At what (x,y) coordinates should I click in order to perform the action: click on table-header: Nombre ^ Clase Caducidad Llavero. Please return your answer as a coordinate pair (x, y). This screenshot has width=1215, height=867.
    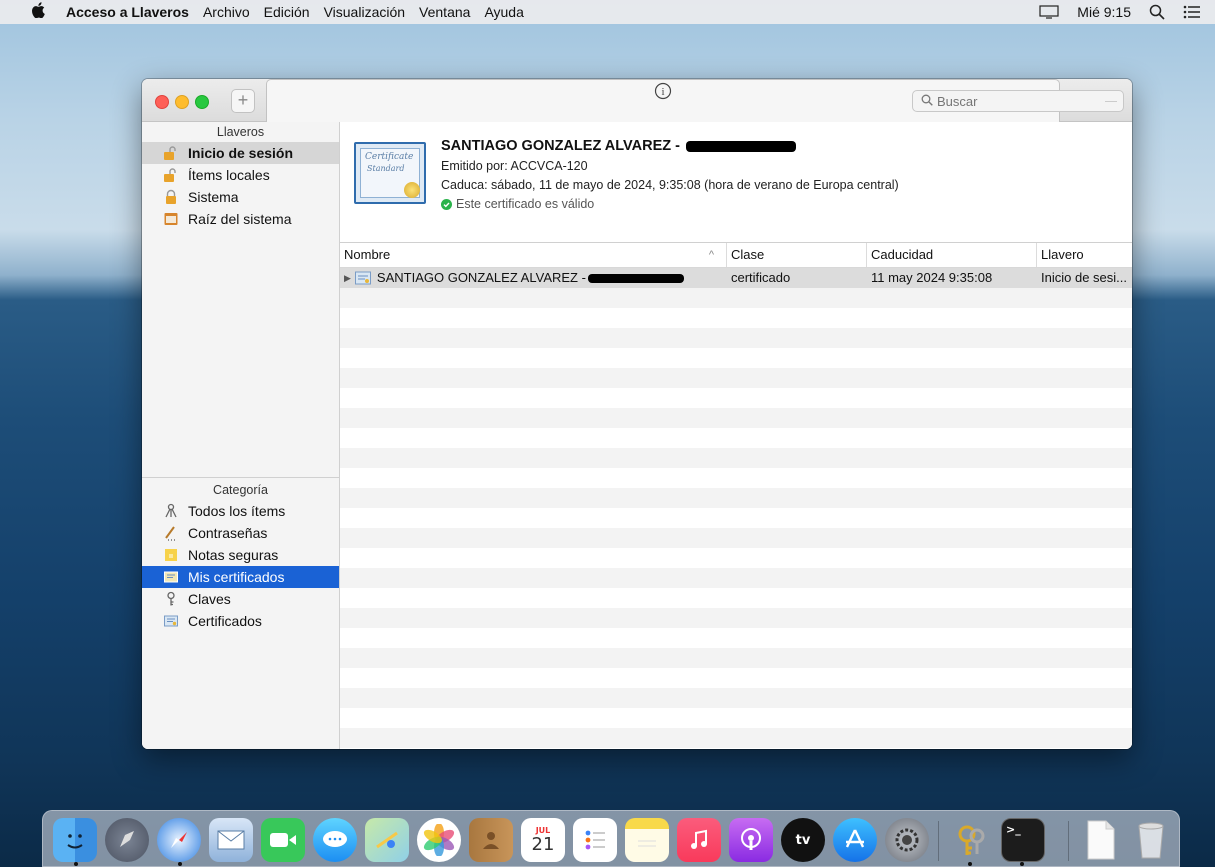
    Looking at the image, I should click on (736, 255).